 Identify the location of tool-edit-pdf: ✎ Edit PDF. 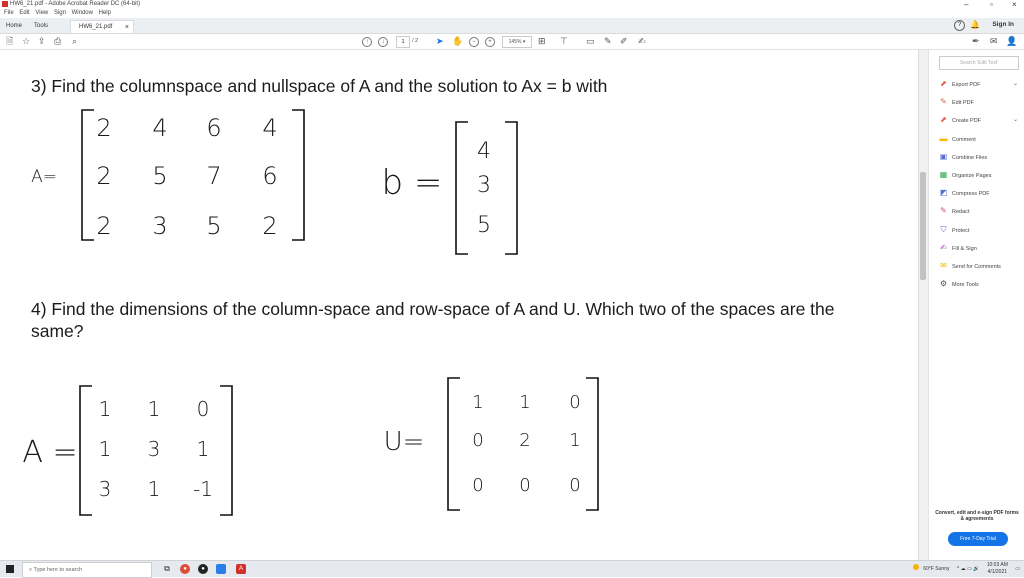
(956, 102).